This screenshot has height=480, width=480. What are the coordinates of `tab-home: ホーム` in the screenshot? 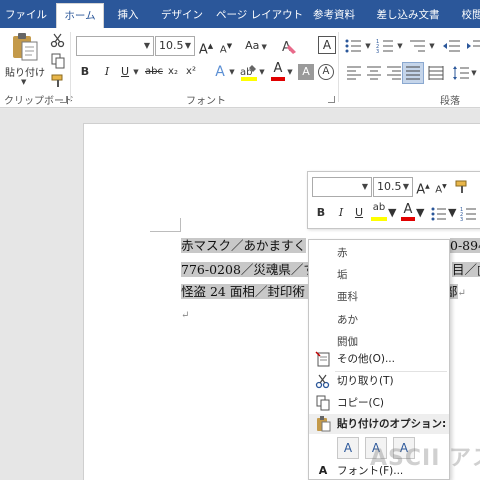 It's located at (80, 15).